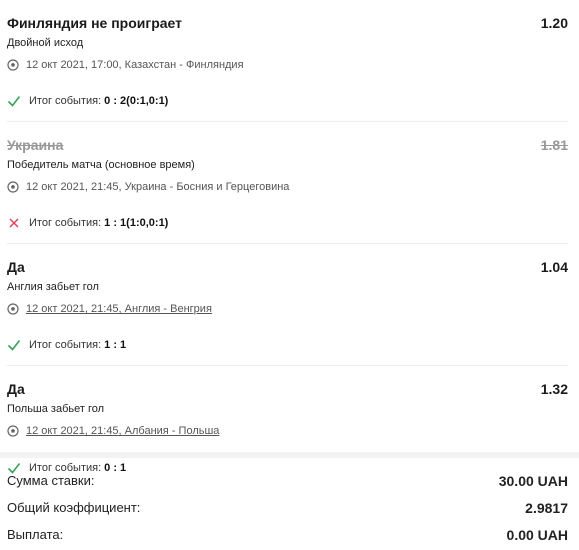 This screenshot has height=550, width=579. What do you see at coordinates (287, 507) in the screenshot?
I see `coefficient-row: Общий коэффициент: 2.9817` at bounding box center [287, 507].